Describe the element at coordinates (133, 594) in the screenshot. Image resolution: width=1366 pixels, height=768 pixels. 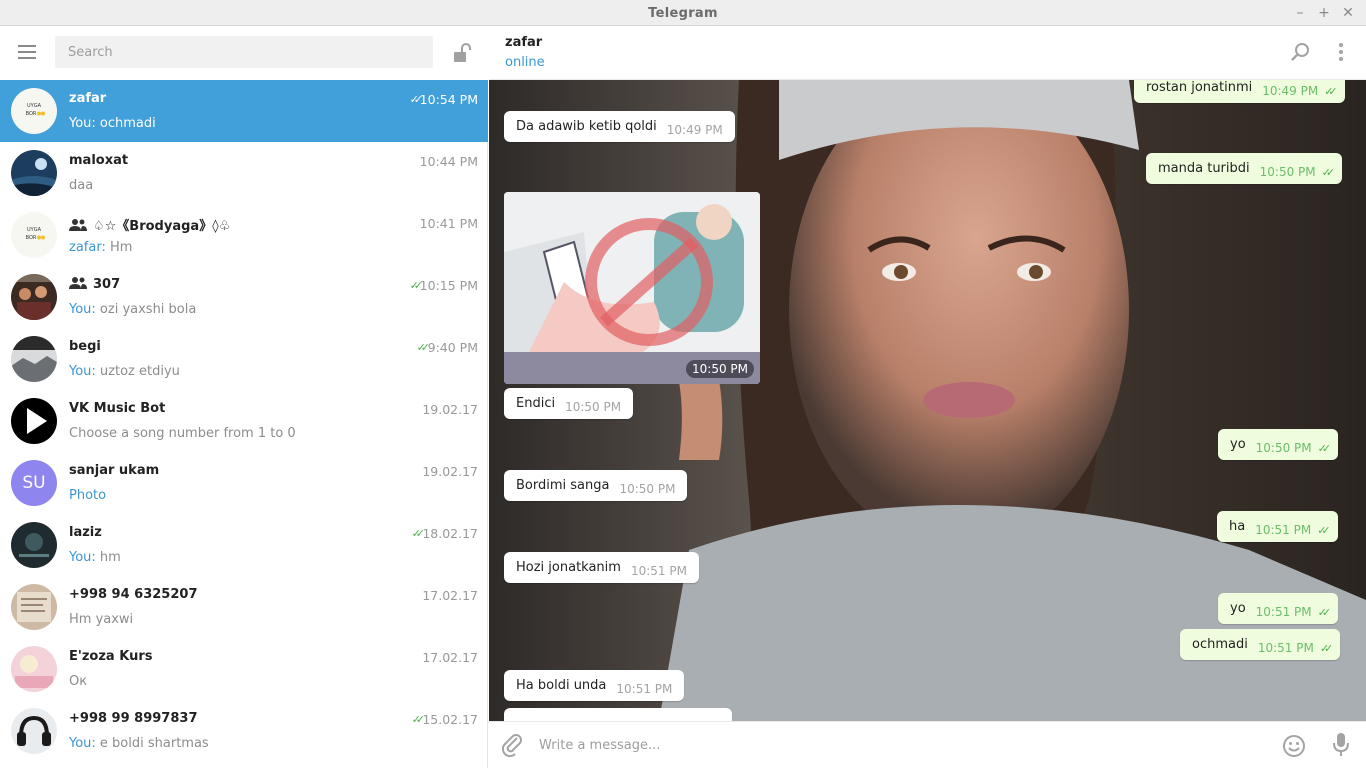
I see `chat-name: +998 94 6325207` at that location.